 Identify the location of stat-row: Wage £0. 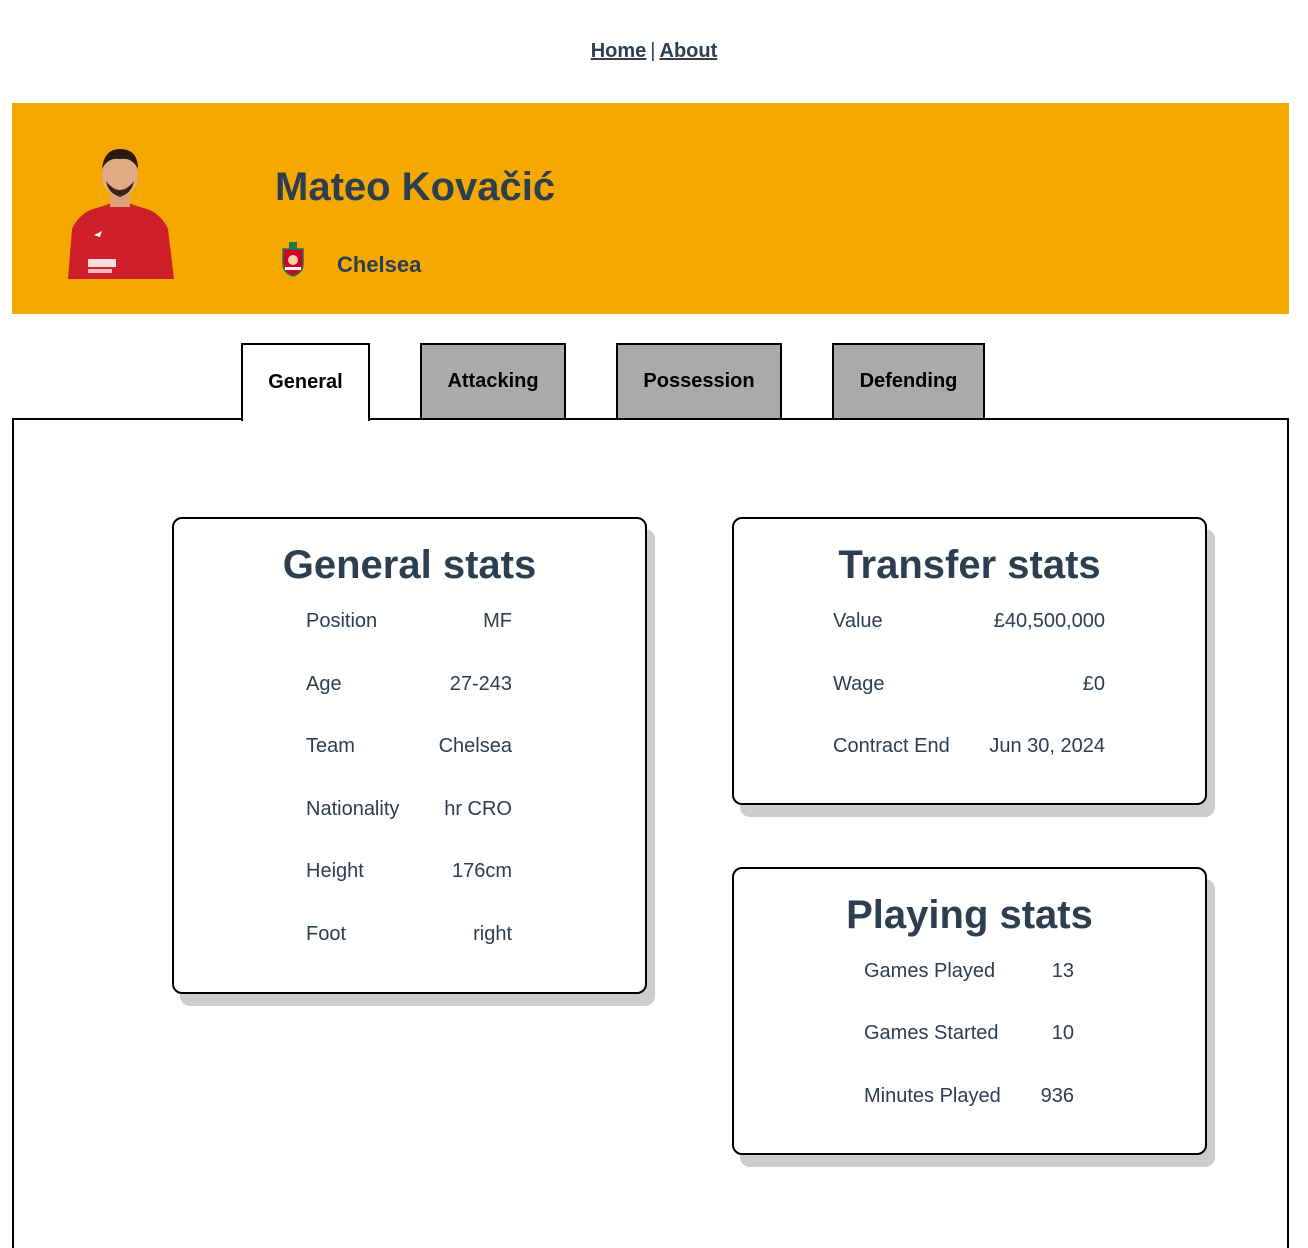
(969, 685).